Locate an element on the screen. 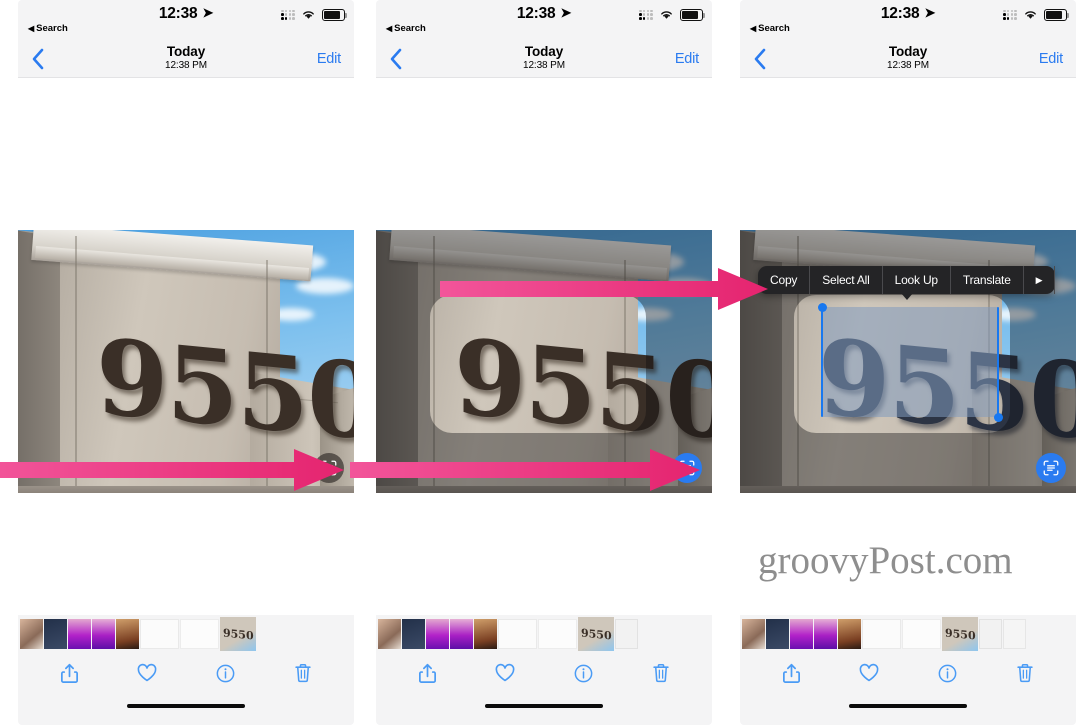  photo-filmstrip-2: 9550 is located at coordinates (544, 634).